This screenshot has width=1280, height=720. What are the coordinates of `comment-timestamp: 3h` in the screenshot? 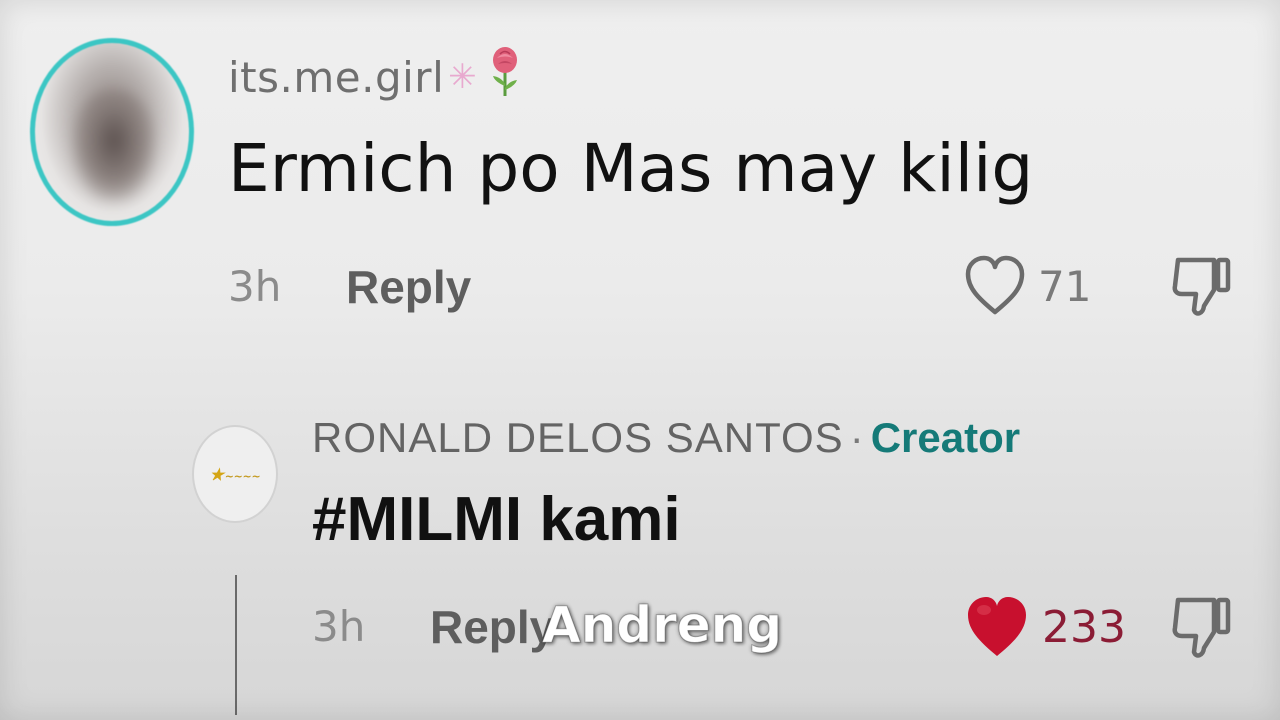 It's located at (255, 286).